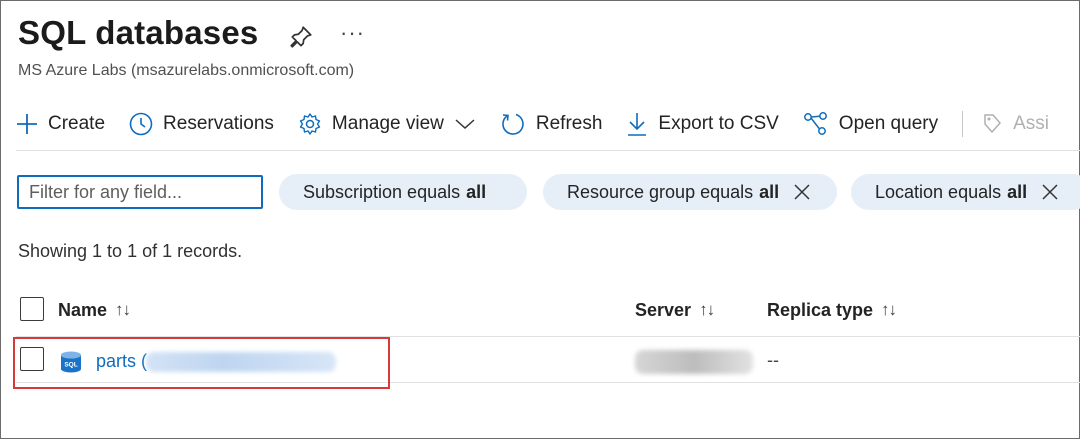  What do you see at coordinates (569, 123) in the screenshot?
I see `refresh-label: Refresh` at bounding box center [569, 123].